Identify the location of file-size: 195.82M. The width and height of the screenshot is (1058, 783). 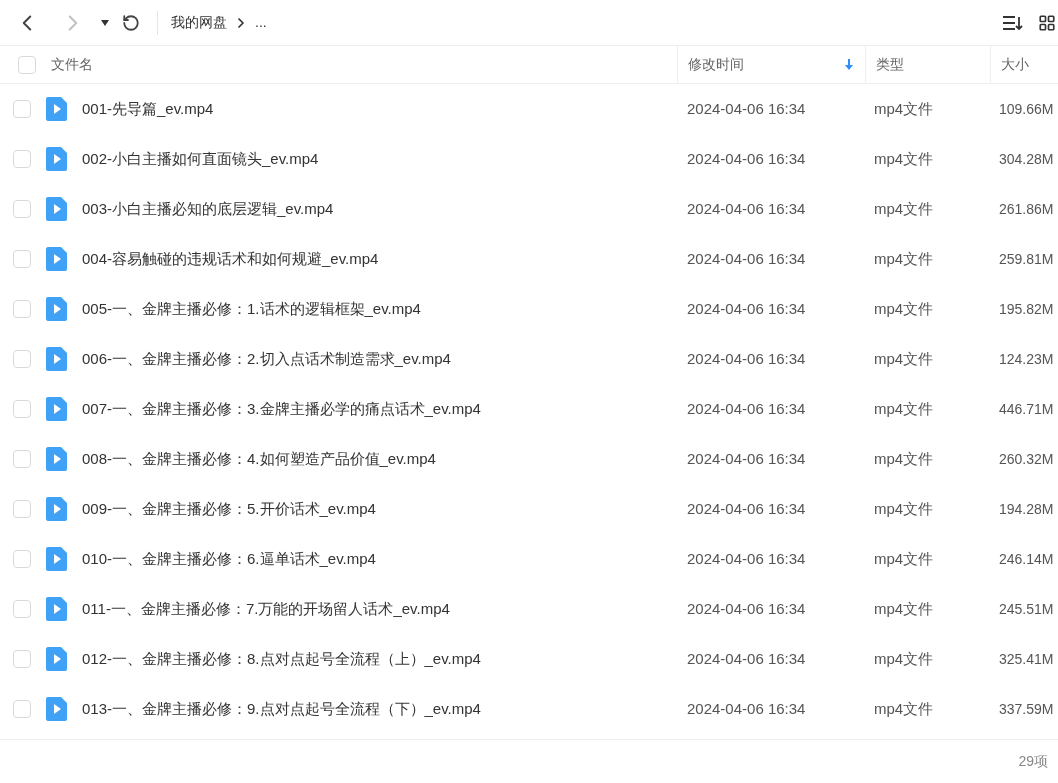
(1026, 309).